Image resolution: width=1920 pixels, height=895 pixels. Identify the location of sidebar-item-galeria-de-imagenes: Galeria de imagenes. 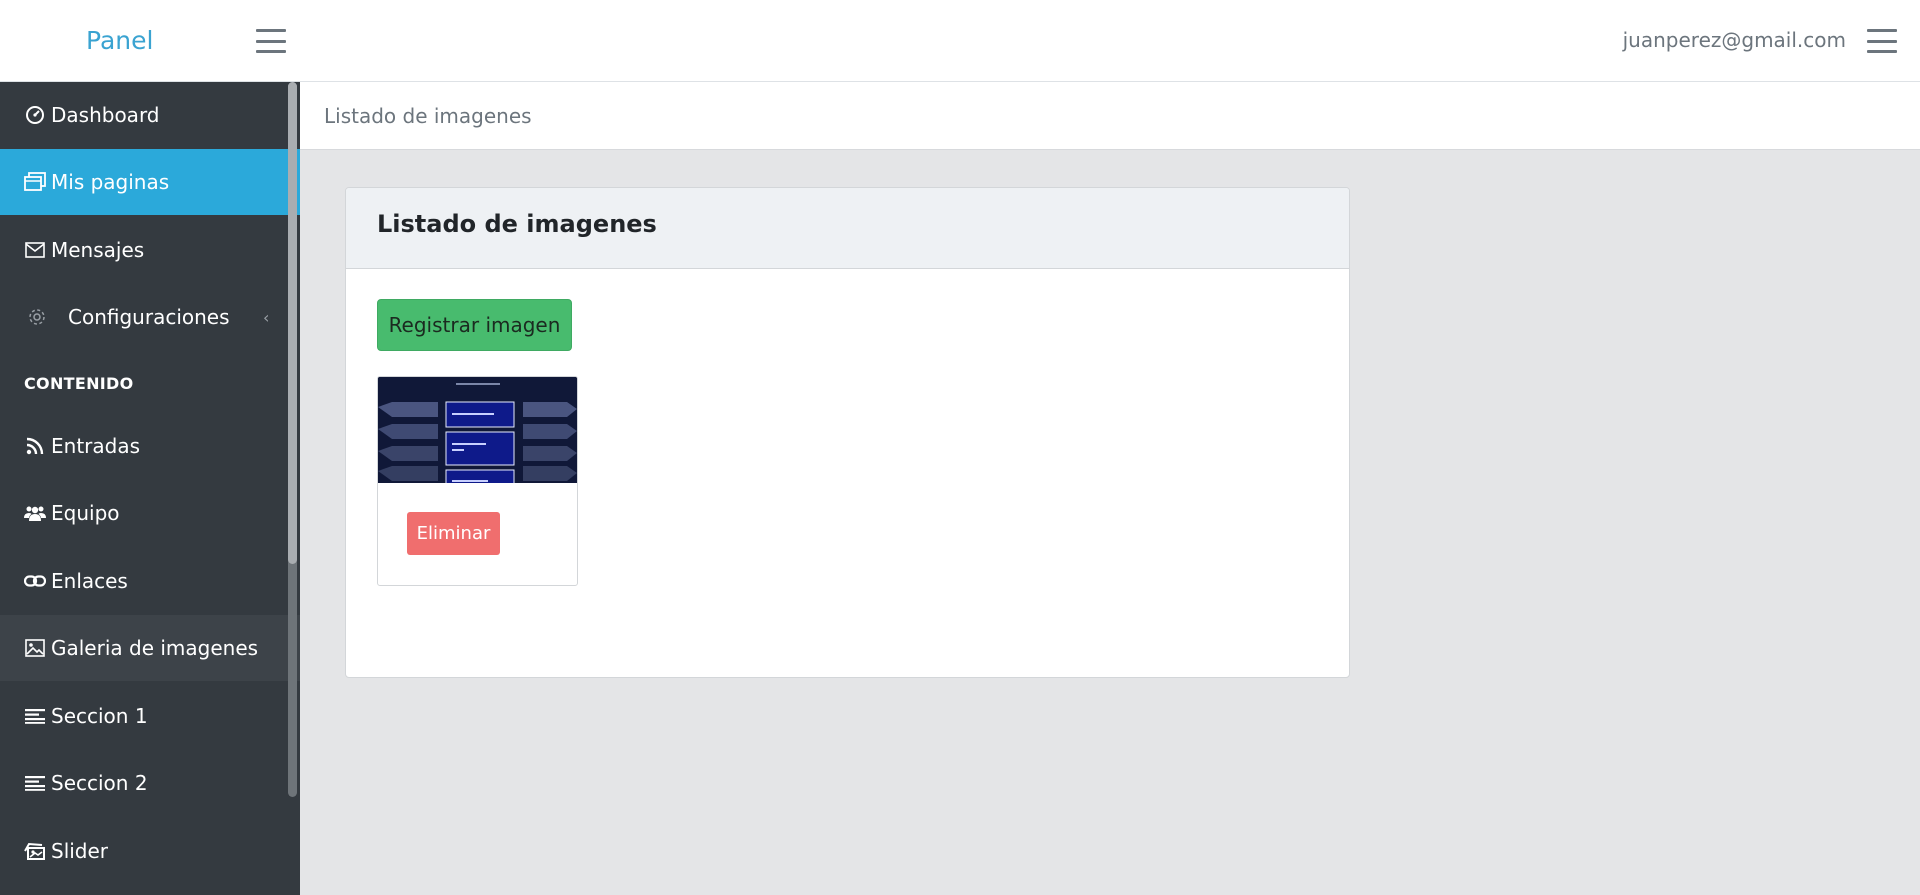
(150, 648).